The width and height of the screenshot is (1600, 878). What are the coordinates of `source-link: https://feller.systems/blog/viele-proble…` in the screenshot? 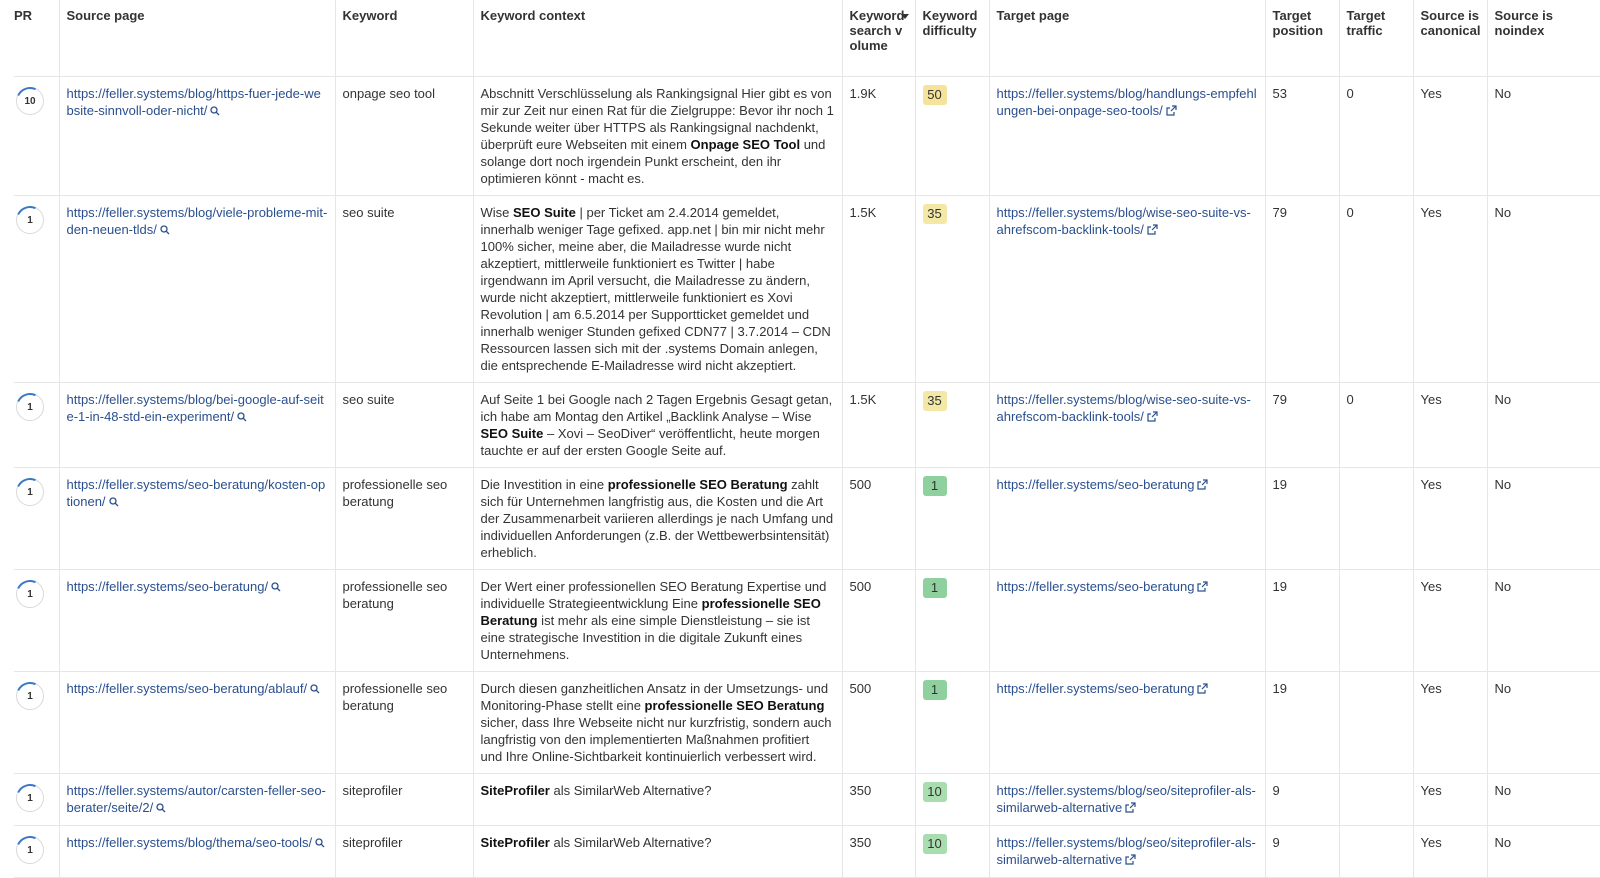 It's located at (197, 221).